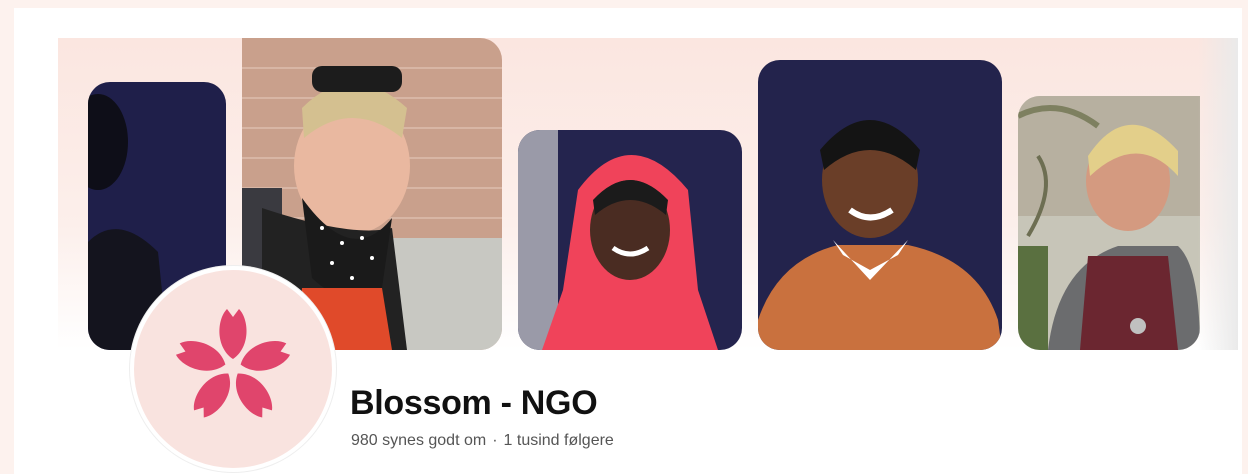  What do you see at coordinates (418, 440) in the screenshot?
I see `likes-count: 980 synes godt om` at bounding box center [418, 440].